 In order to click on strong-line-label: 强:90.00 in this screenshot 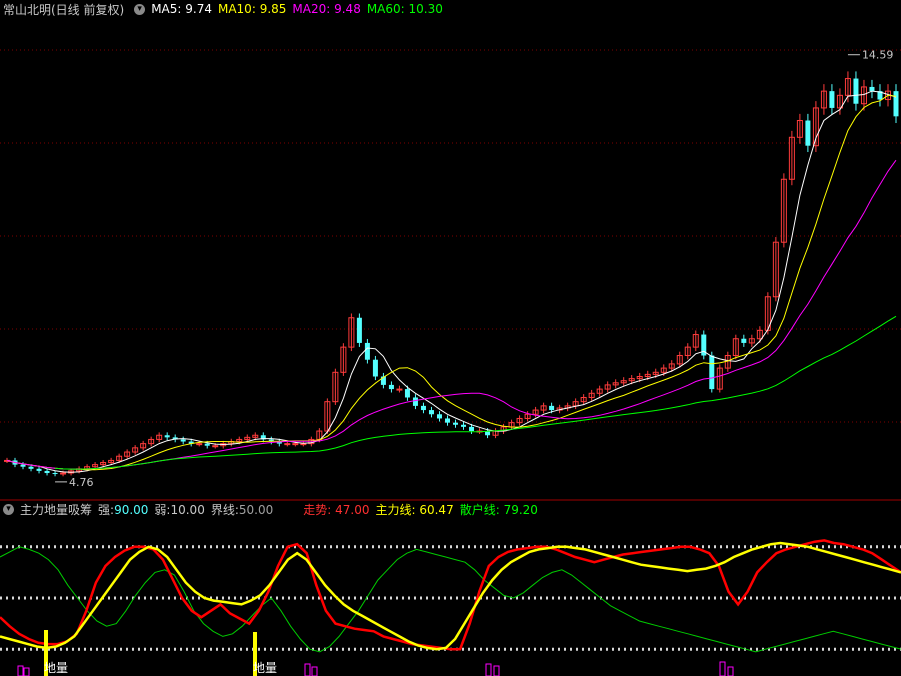, I will do `click(123, 509)`.